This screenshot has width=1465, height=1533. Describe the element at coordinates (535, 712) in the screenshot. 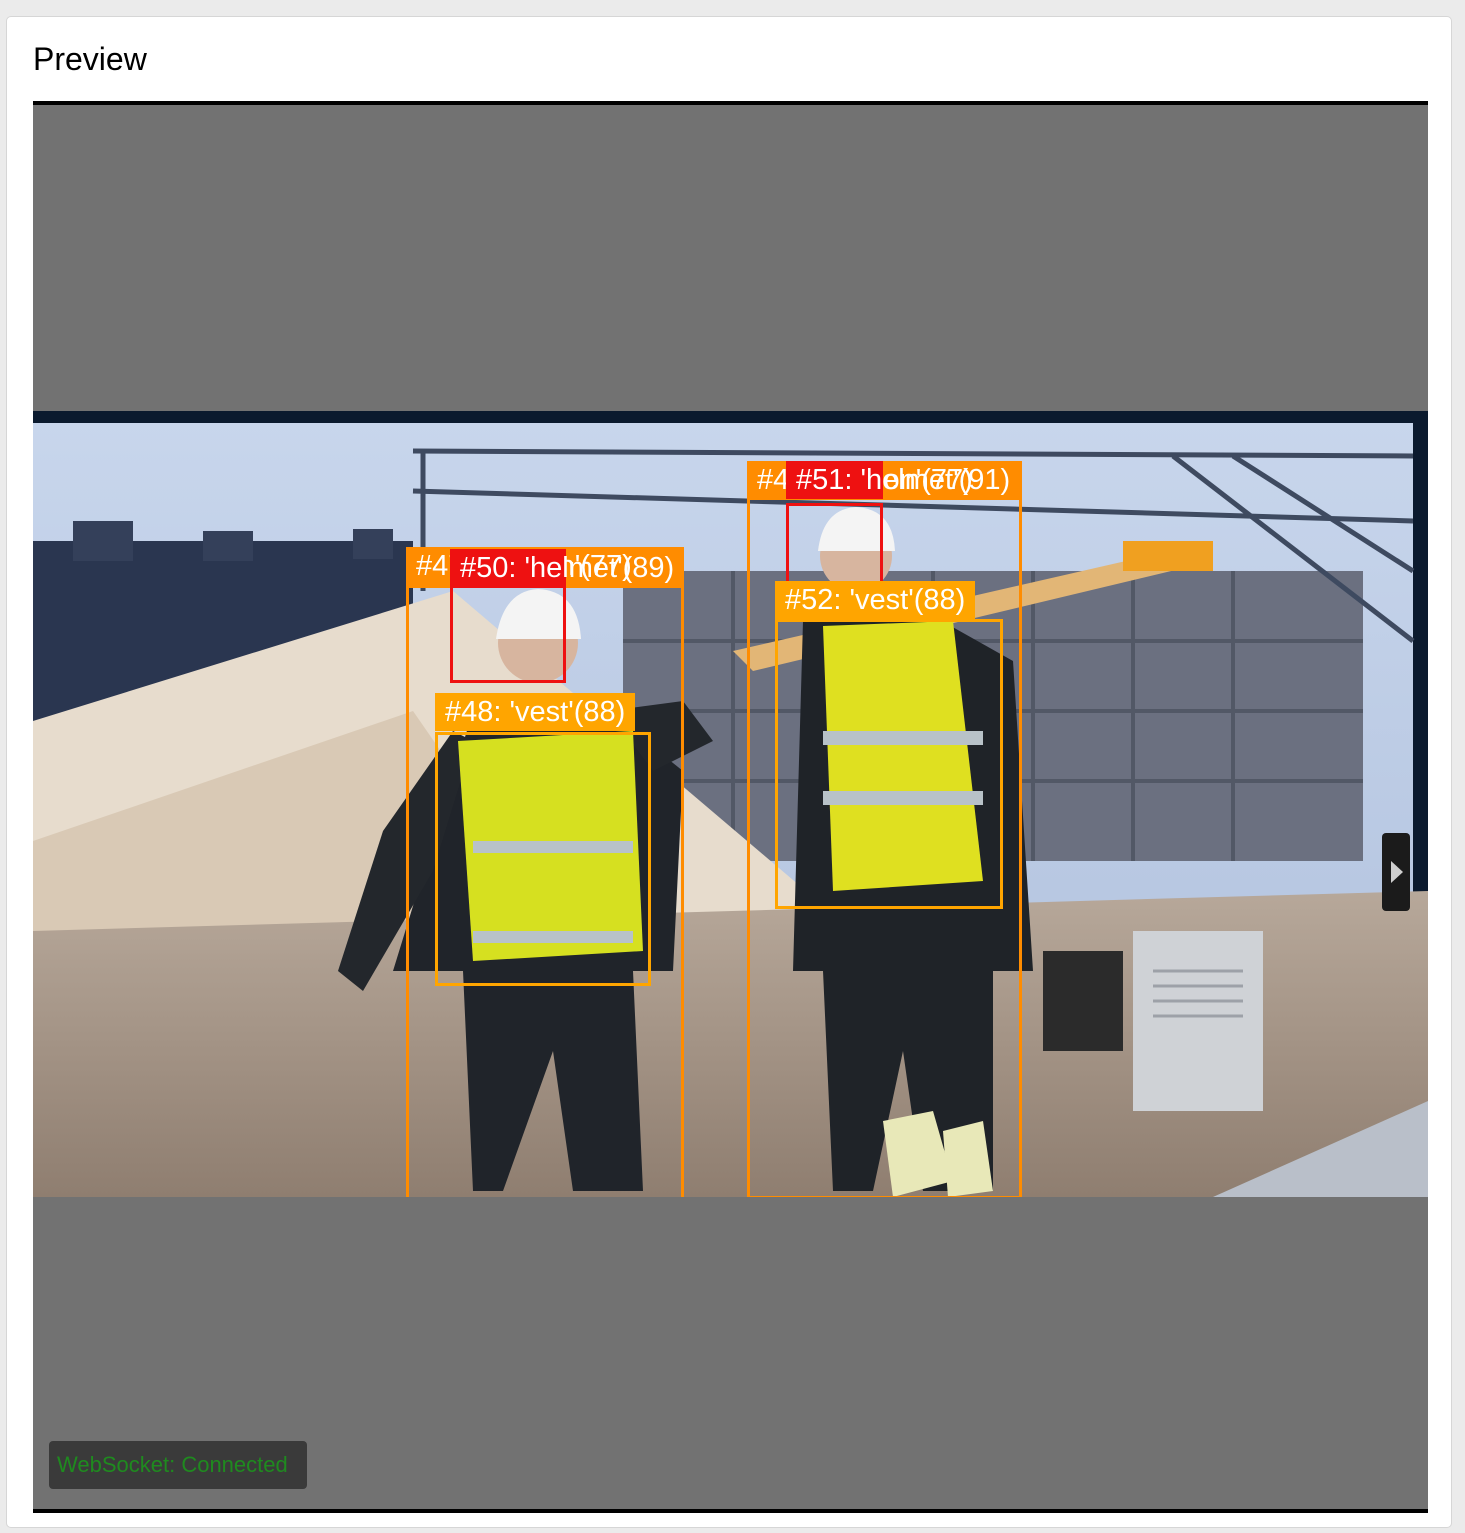

I see `detection-label-vest-48: #48: 'vest'(88)` at that location.